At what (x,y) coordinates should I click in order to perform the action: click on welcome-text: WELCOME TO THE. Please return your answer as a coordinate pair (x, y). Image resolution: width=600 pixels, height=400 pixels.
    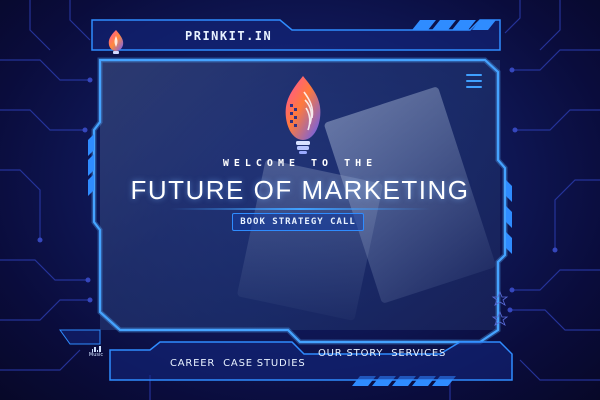
    Looking at the image, I should click on (300, 163).